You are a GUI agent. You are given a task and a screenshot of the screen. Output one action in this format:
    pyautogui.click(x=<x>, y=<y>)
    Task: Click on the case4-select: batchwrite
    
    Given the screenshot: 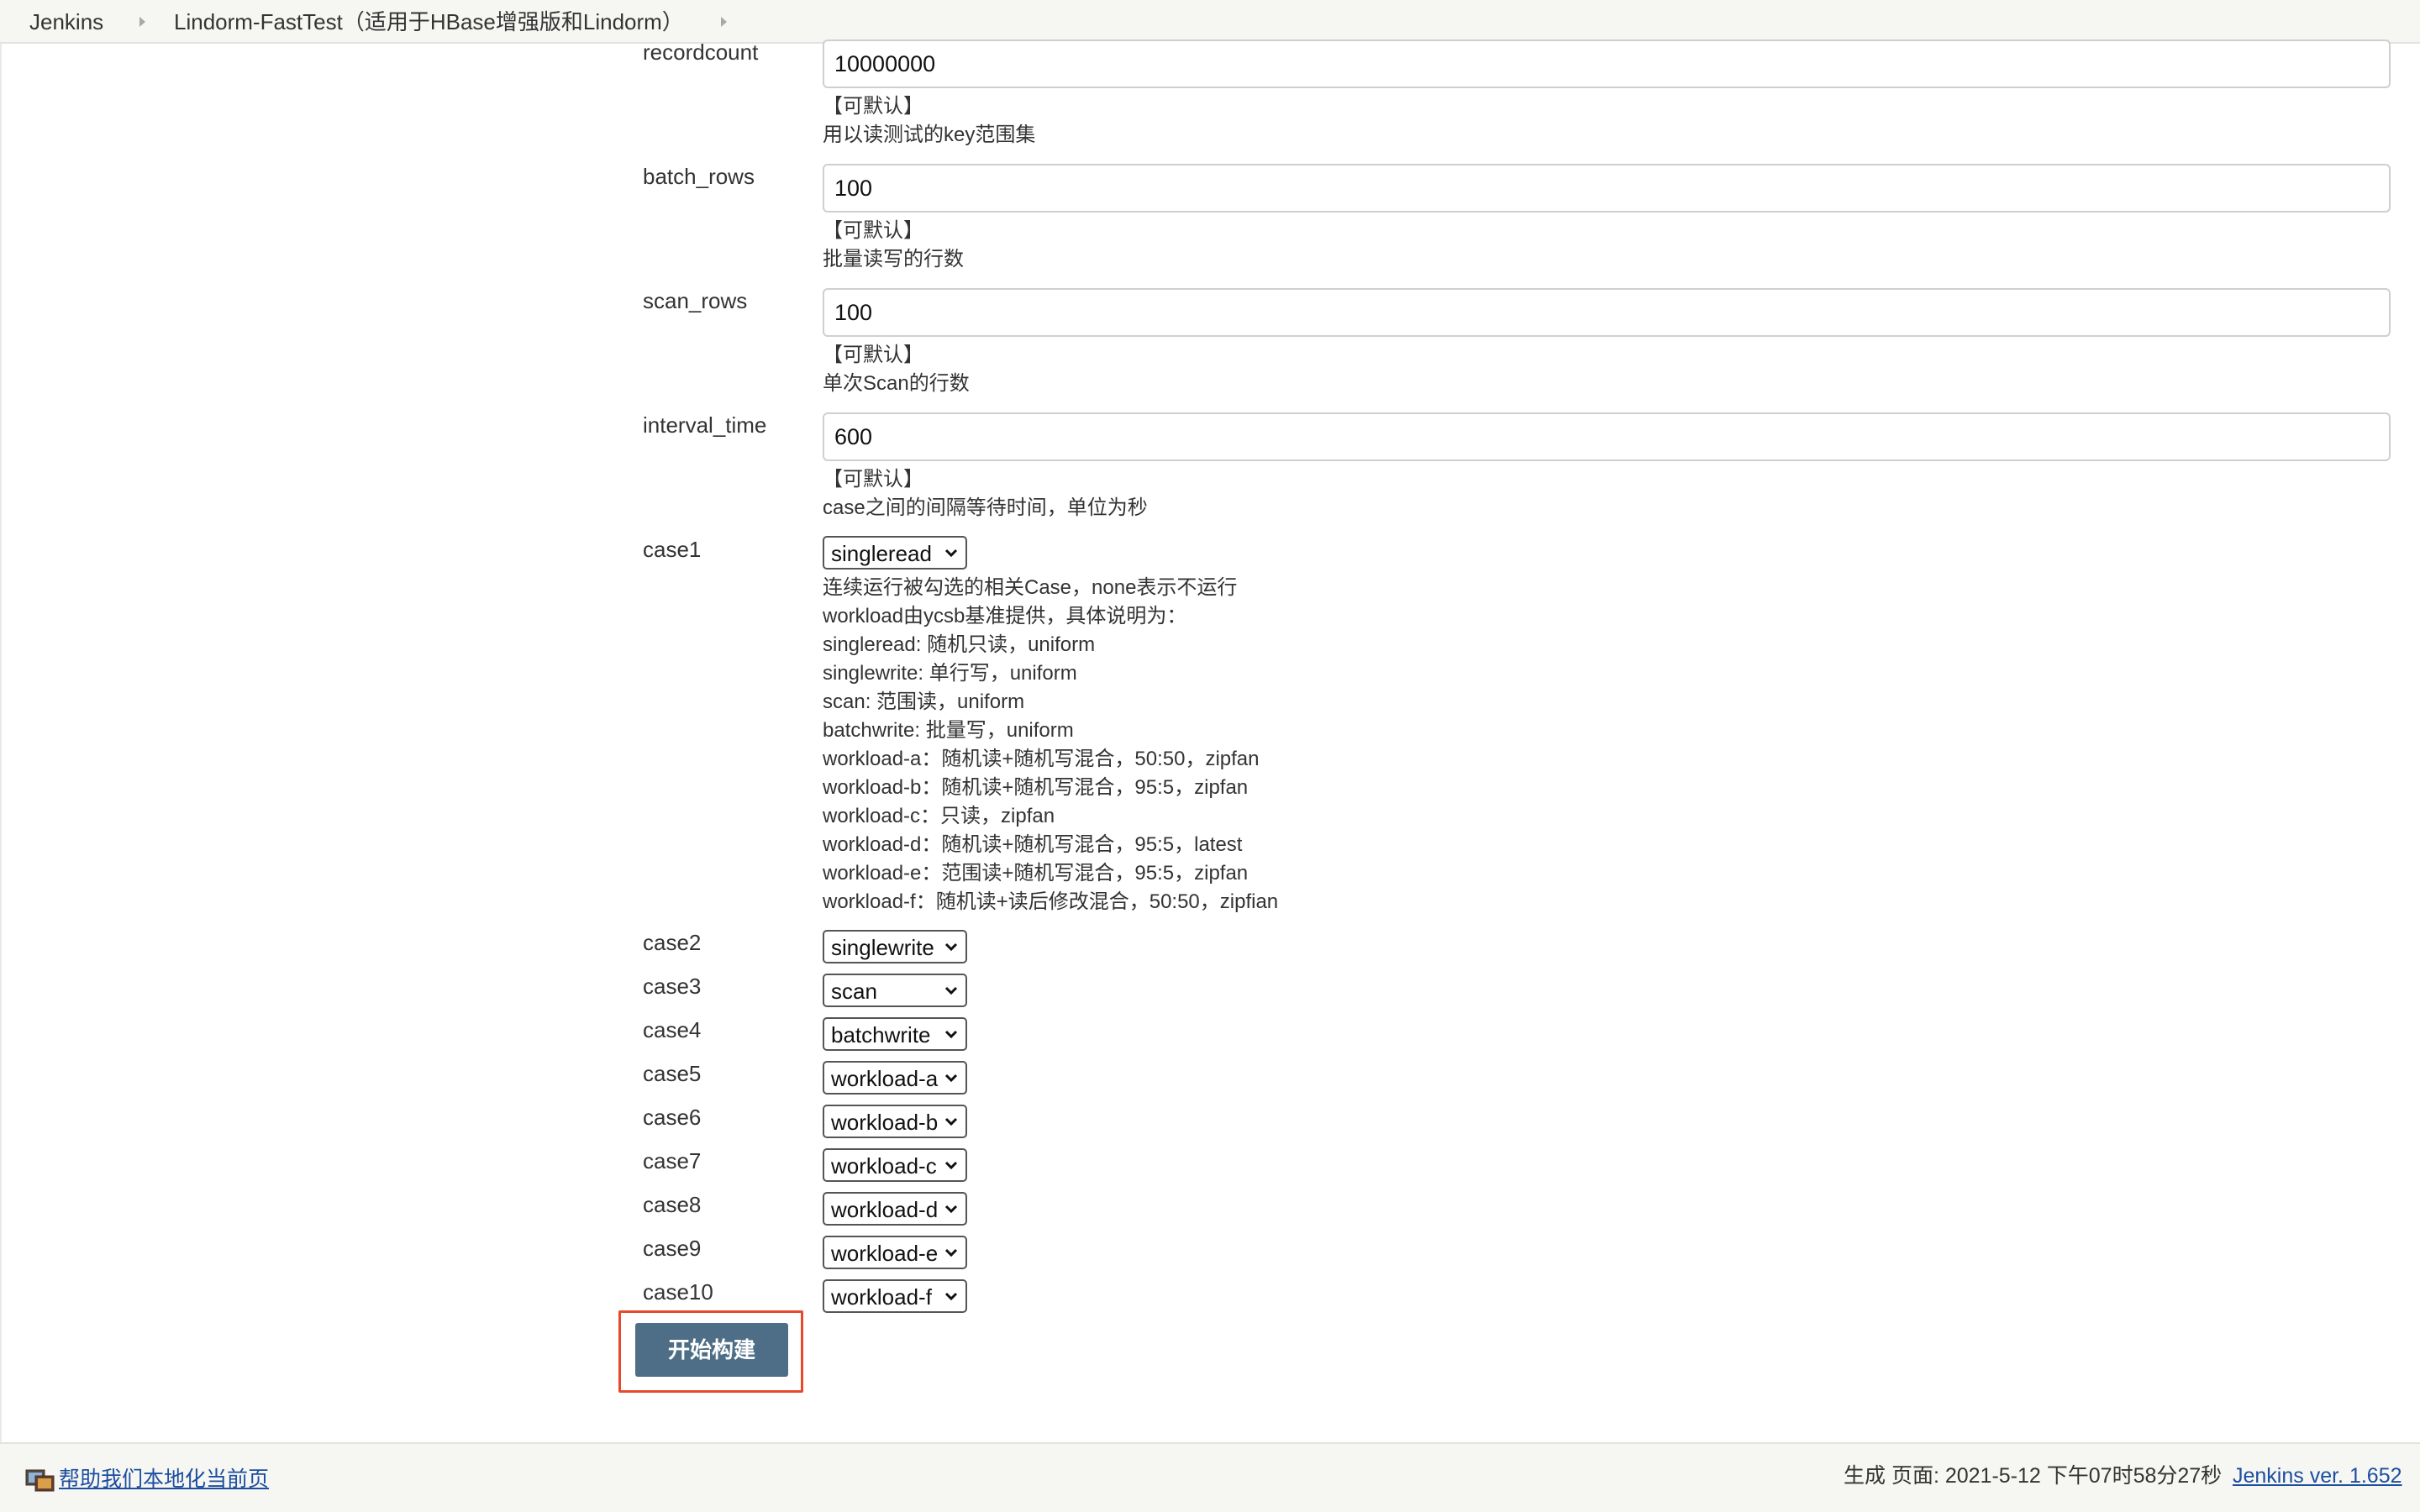 What is the action you would take?
    pyautogui.click(x=895, y=1034)
    